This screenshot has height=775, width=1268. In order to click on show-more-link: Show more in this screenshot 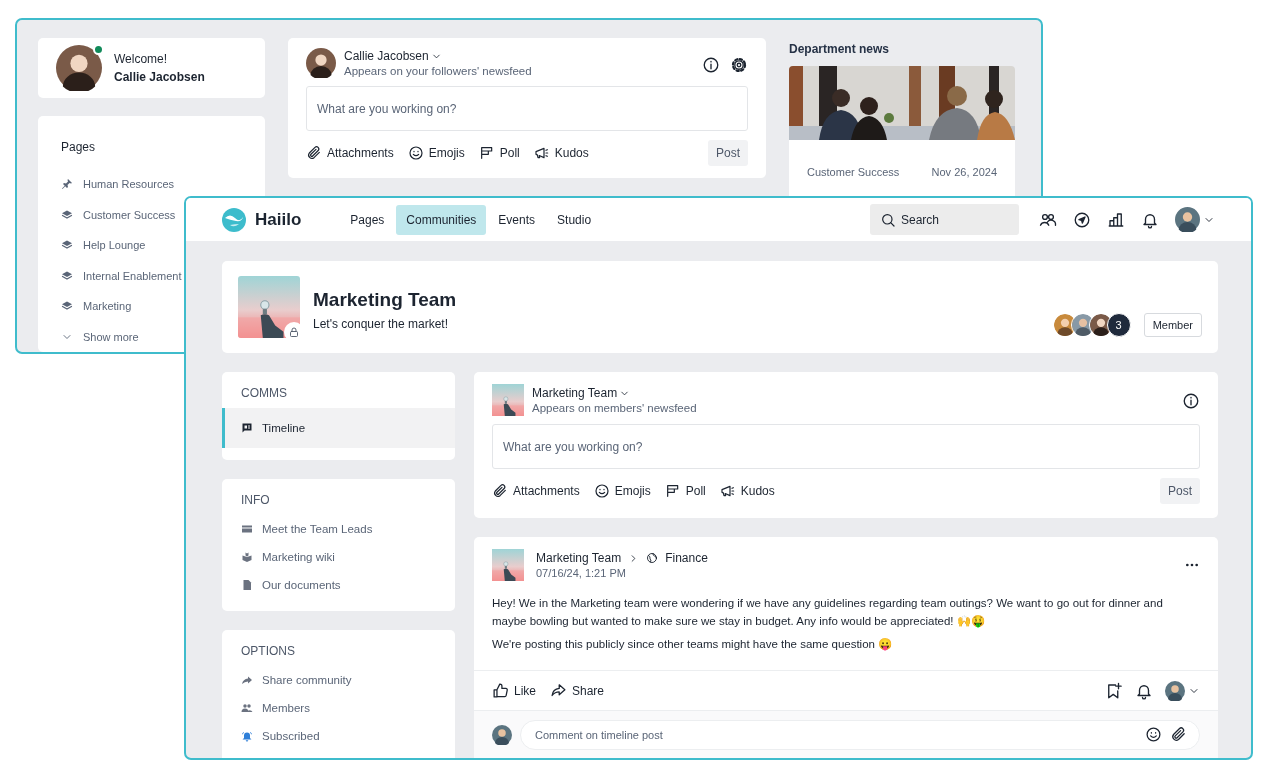, I will do `click(111, 336)`.